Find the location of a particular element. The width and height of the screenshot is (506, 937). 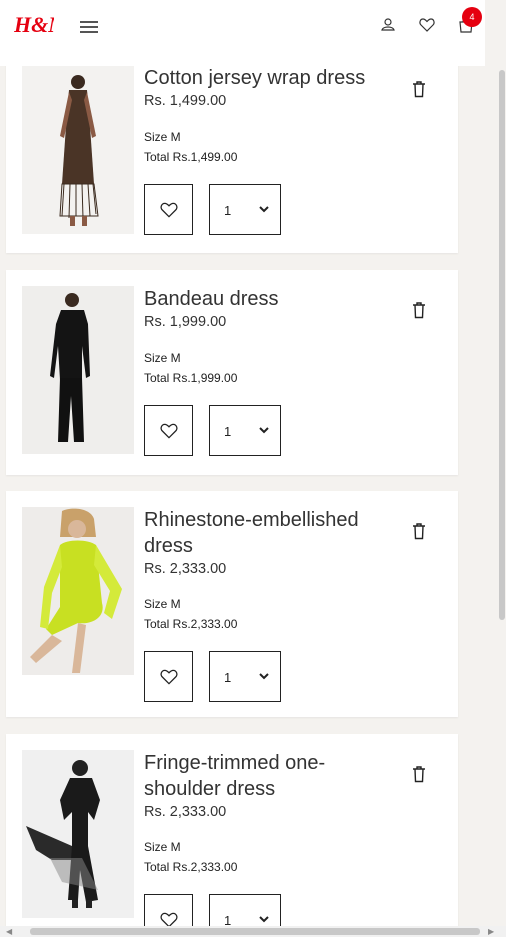

horizontal-scrollbar: ◀ ▶ is located at coordinates (253, 931).